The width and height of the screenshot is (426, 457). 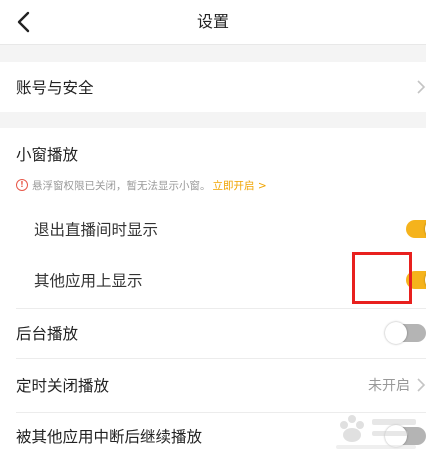 I want to click on mini-window-title: 小窗播放, so click(x=47, y=155).